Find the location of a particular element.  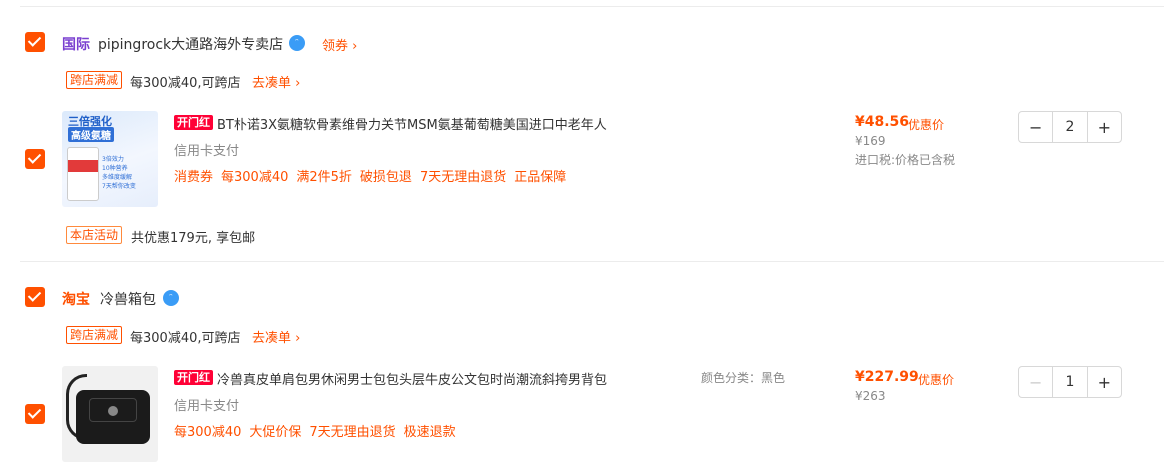

quantity-input: 2 is located at coordinates (1070, 127).